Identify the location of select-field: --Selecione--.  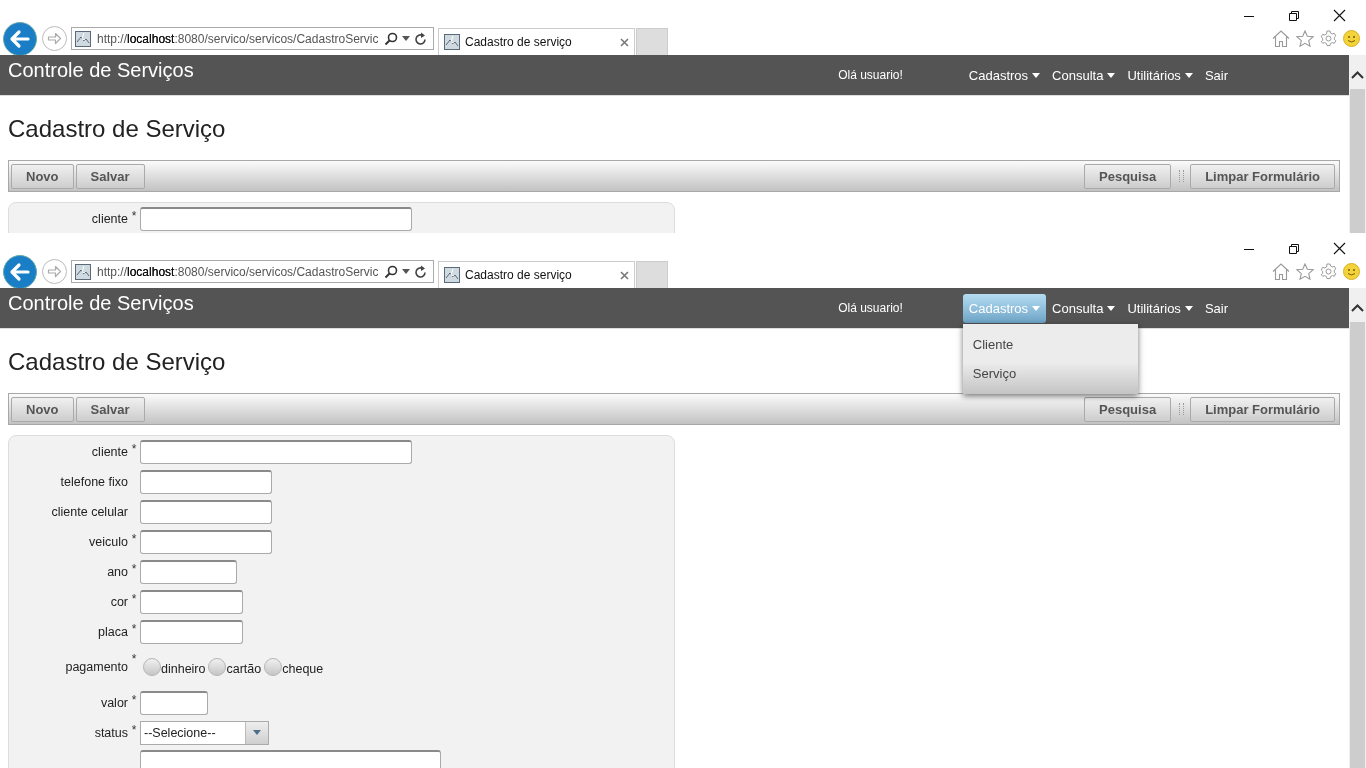
(204, 732).